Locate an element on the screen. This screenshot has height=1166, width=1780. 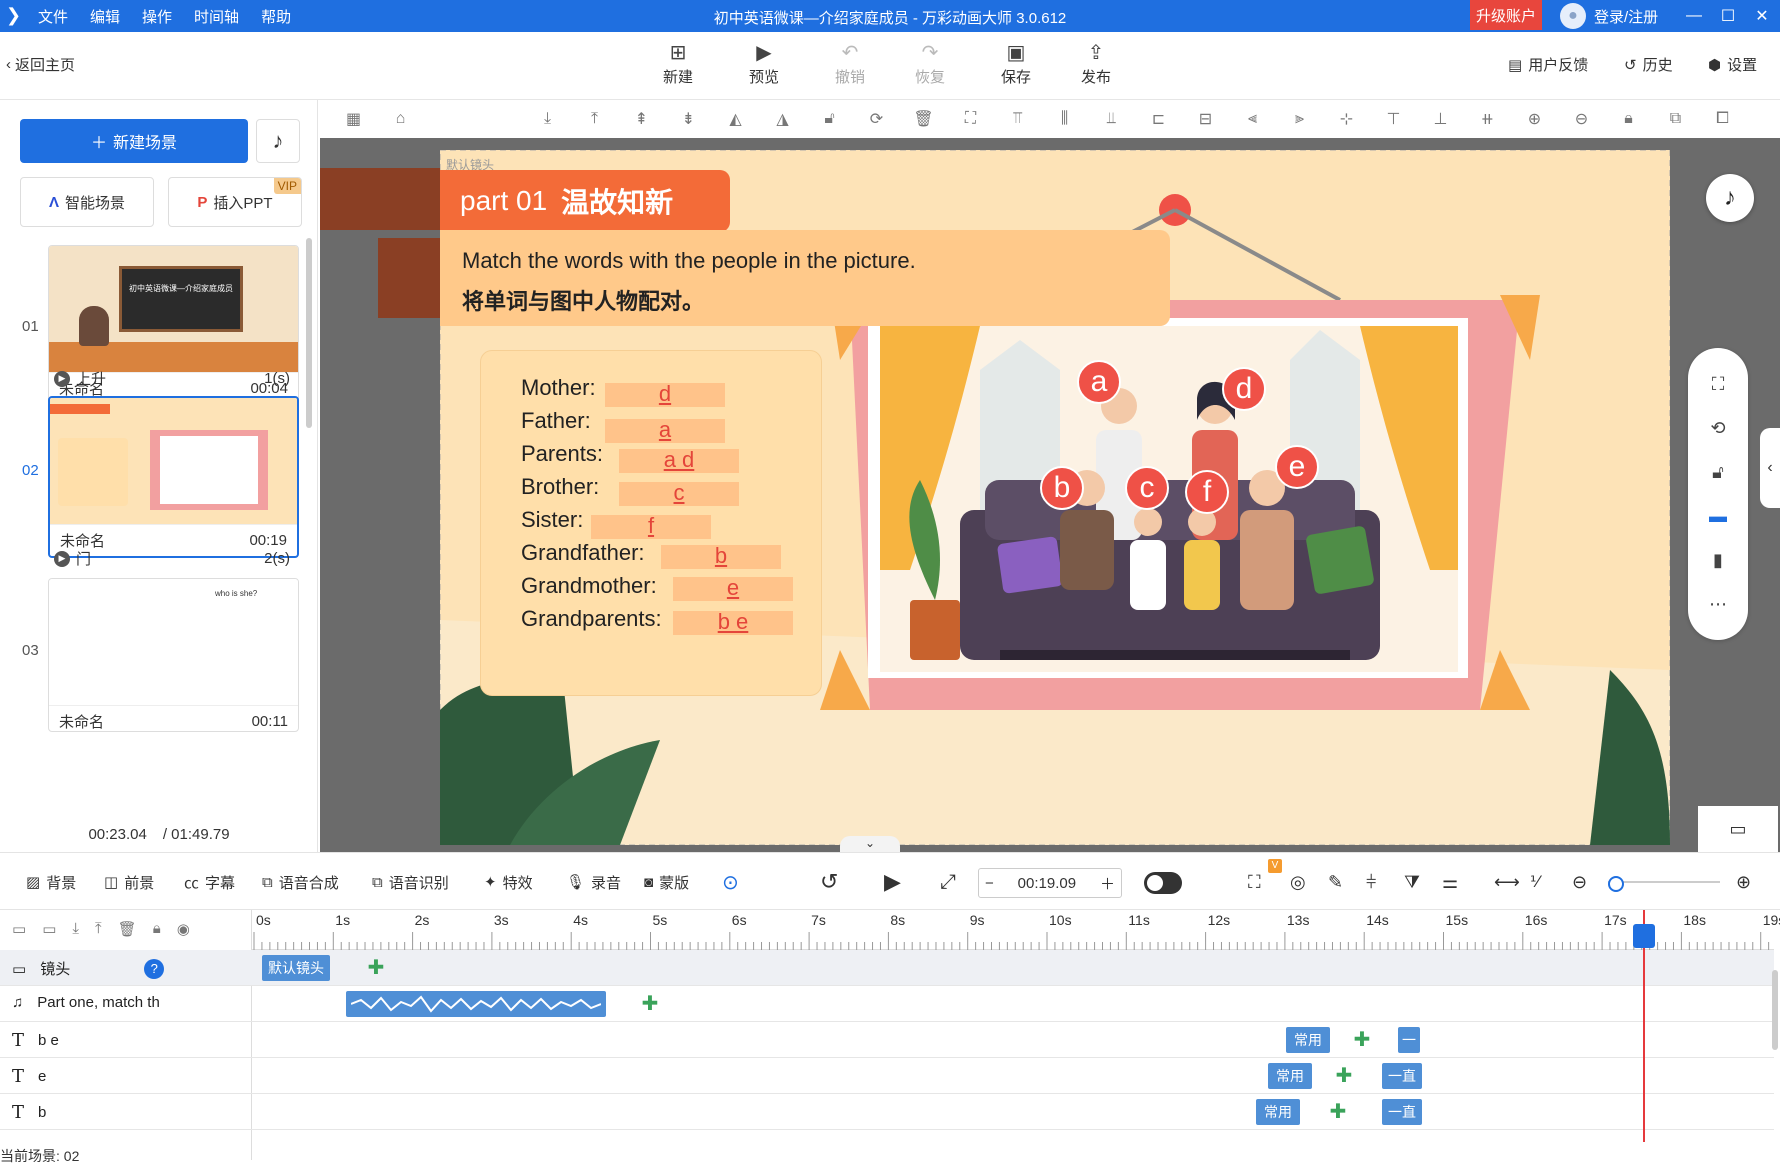
rotate-icon: ⟳ is located at coordinates (876, 119).